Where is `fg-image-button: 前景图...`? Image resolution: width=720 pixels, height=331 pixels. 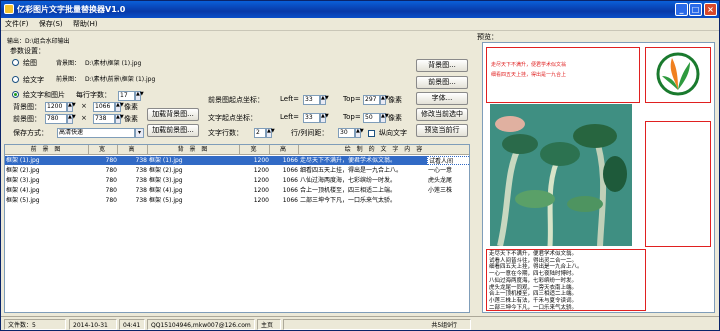 fg-image-button: 前景图... is located at coordinates (442, 82).